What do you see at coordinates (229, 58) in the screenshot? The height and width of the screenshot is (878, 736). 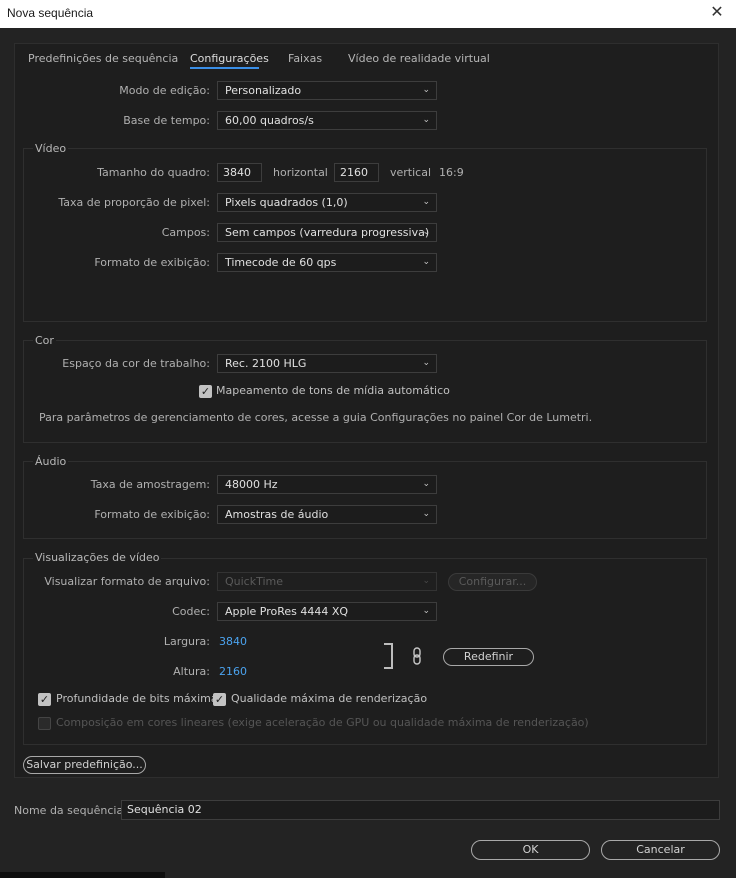 I see `tab-settings: Configurações` at bounding box center [229, 58].